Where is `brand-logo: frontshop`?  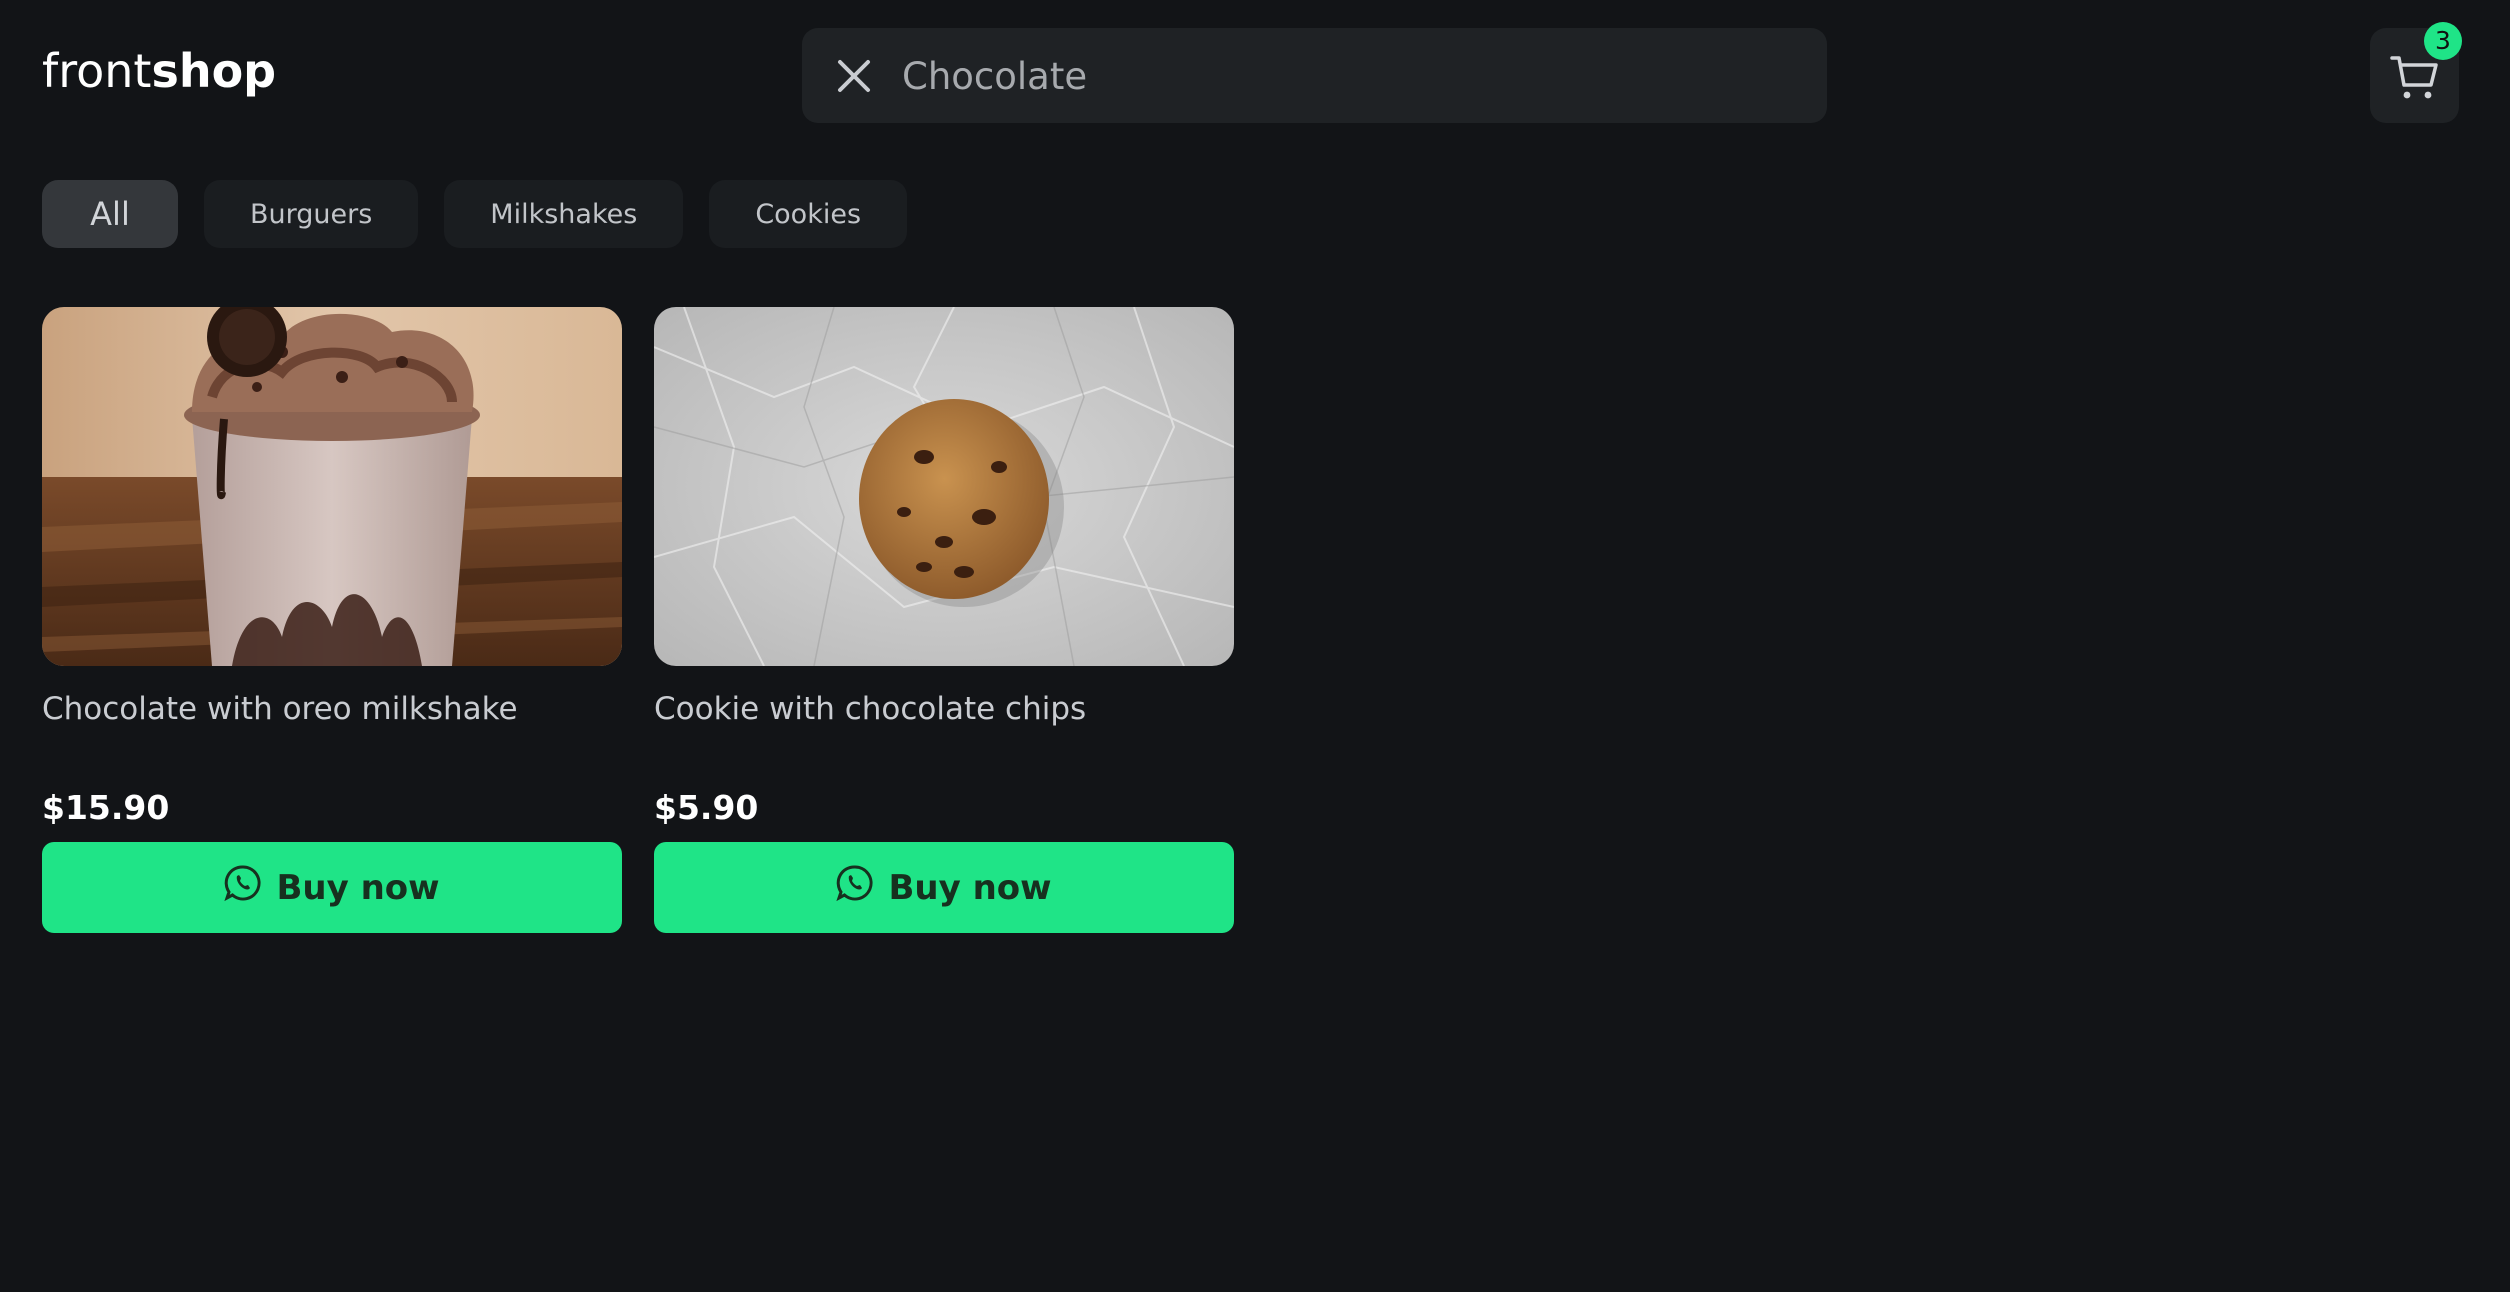
brand-logo: frontshop is located at coordinates (159, 71).